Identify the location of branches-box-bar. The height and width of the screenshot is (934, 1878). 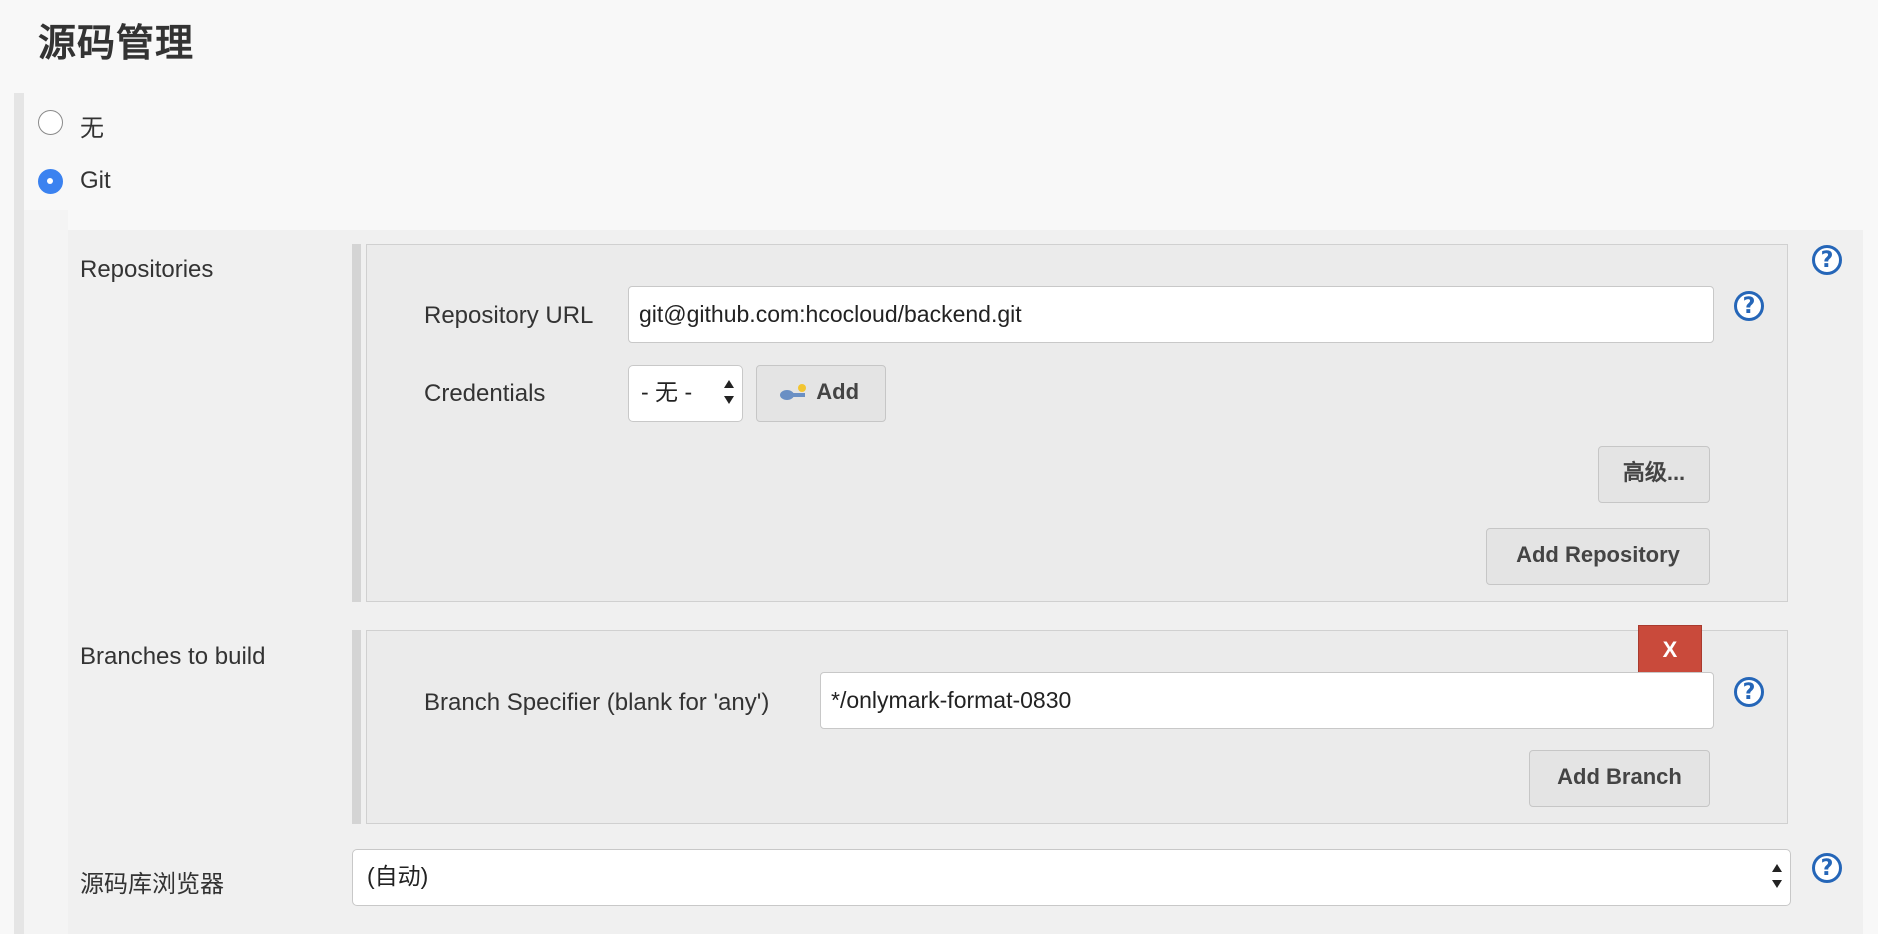
(356, 727).